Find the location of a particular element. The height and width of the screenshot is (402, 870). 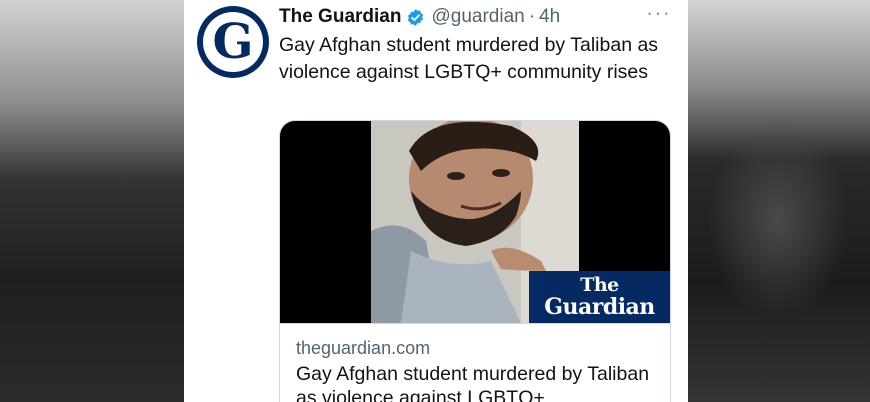

logo-guardian-text: Guardian is located at coordinates (599, 307).